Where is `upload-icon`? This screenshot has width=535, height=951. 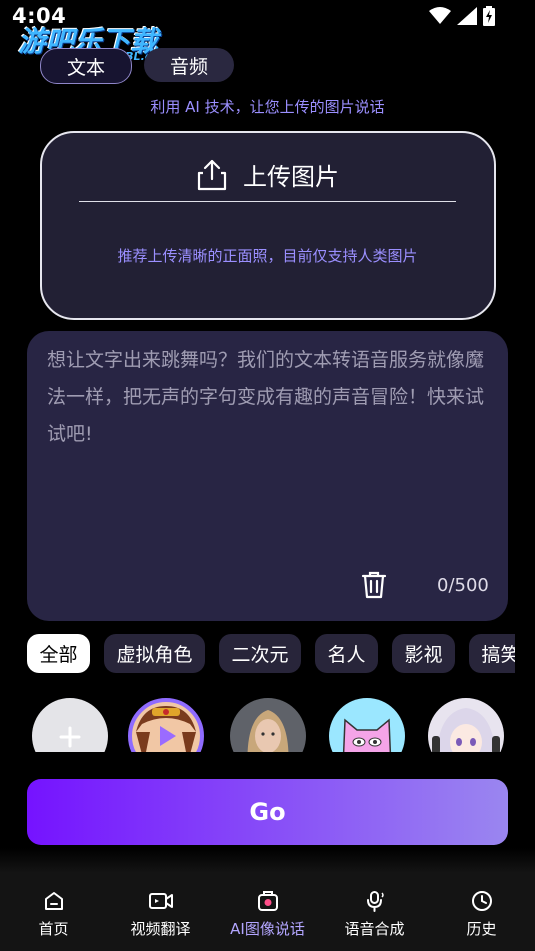
upload-icon is located at coordinates (212, 174).